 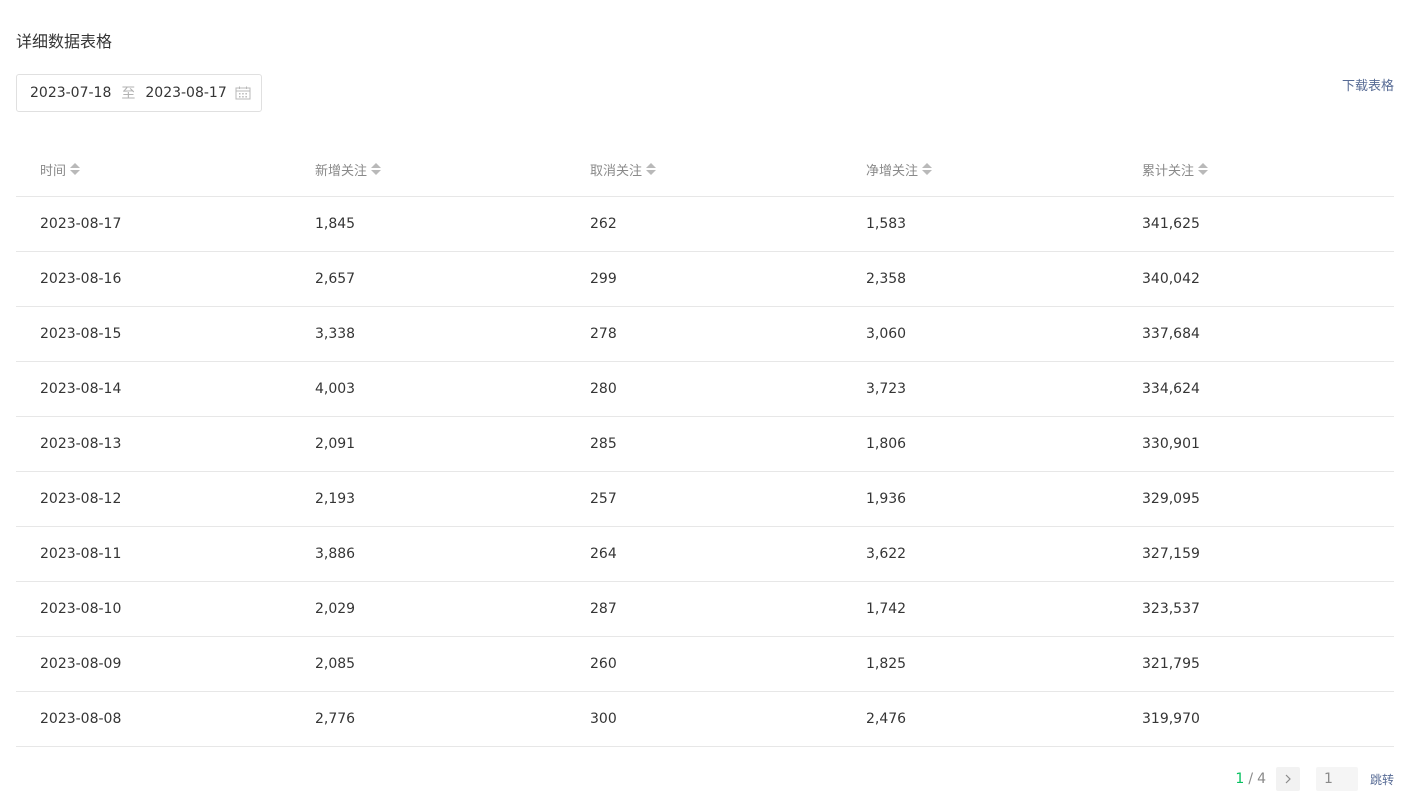 What do you see at coordinates (980, 169) in the screenshot?
I see `column-header: 净增关注` at bounding box center [980, 169].